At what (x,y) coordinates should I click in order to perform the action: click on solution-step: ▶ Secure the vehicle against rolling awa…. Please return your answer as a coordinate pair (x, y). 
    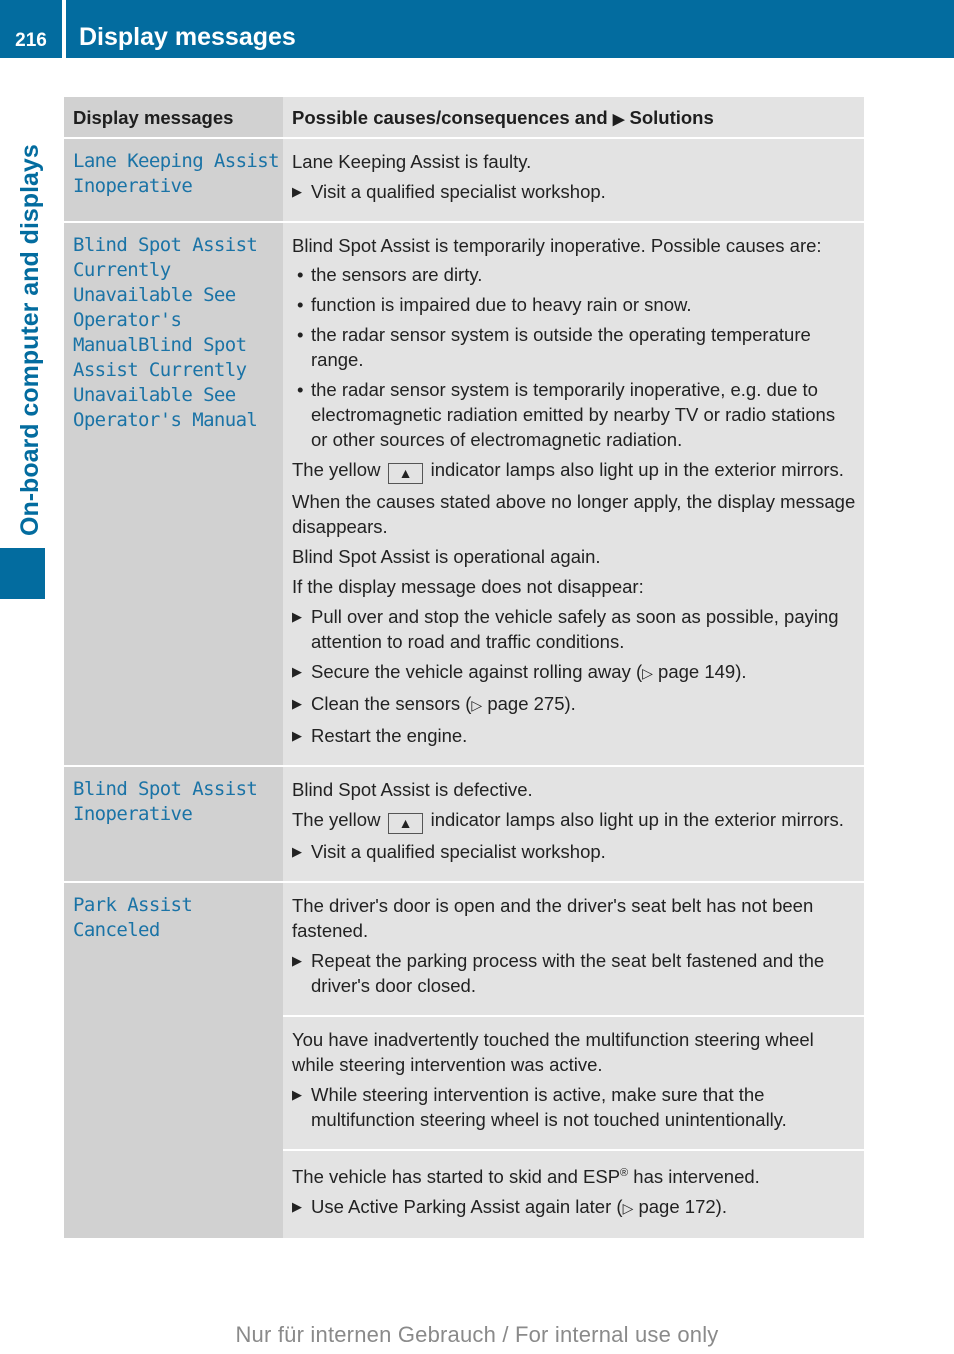
    Looking at the image, I should click on (574, 672).